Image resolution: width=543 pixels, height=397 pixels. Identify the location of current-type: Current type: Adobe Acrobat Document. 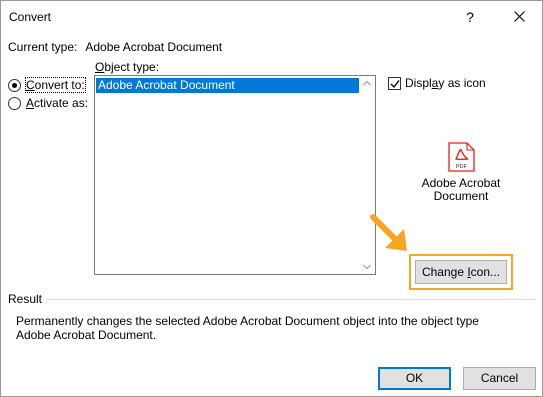
(115, 47).